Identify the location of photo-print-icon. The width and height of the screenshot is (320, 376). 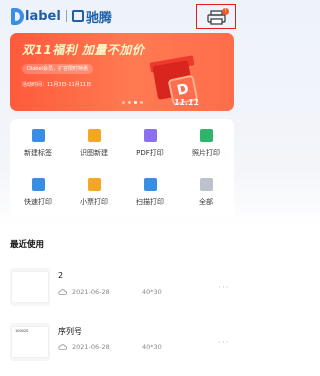
(206, 135).